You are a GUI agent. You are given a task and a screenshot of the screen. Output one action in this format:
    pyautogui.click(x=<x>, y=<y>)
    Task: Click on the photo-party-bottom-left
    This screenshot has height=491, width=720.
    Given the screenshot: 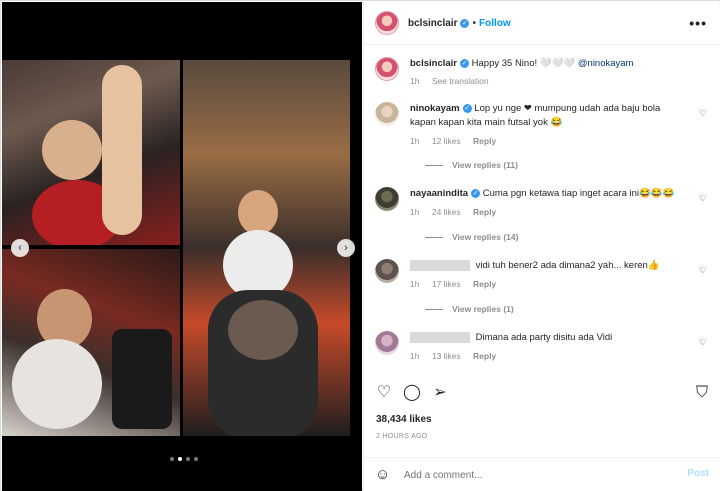 What is the action you would take?
    pyautogui.click(x=91, y=342)
    